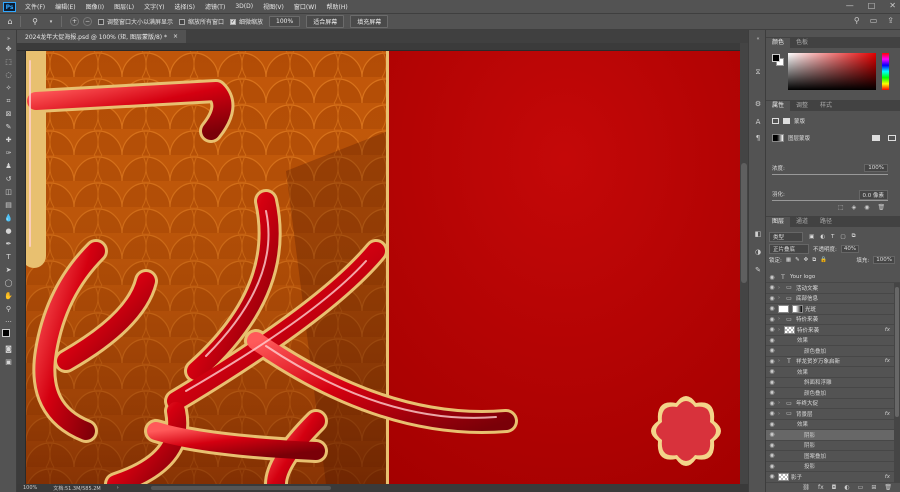  Describe the element at coordinates (184, 6) in the screenshot. I see `menu-select: 选择(S)` at that location.